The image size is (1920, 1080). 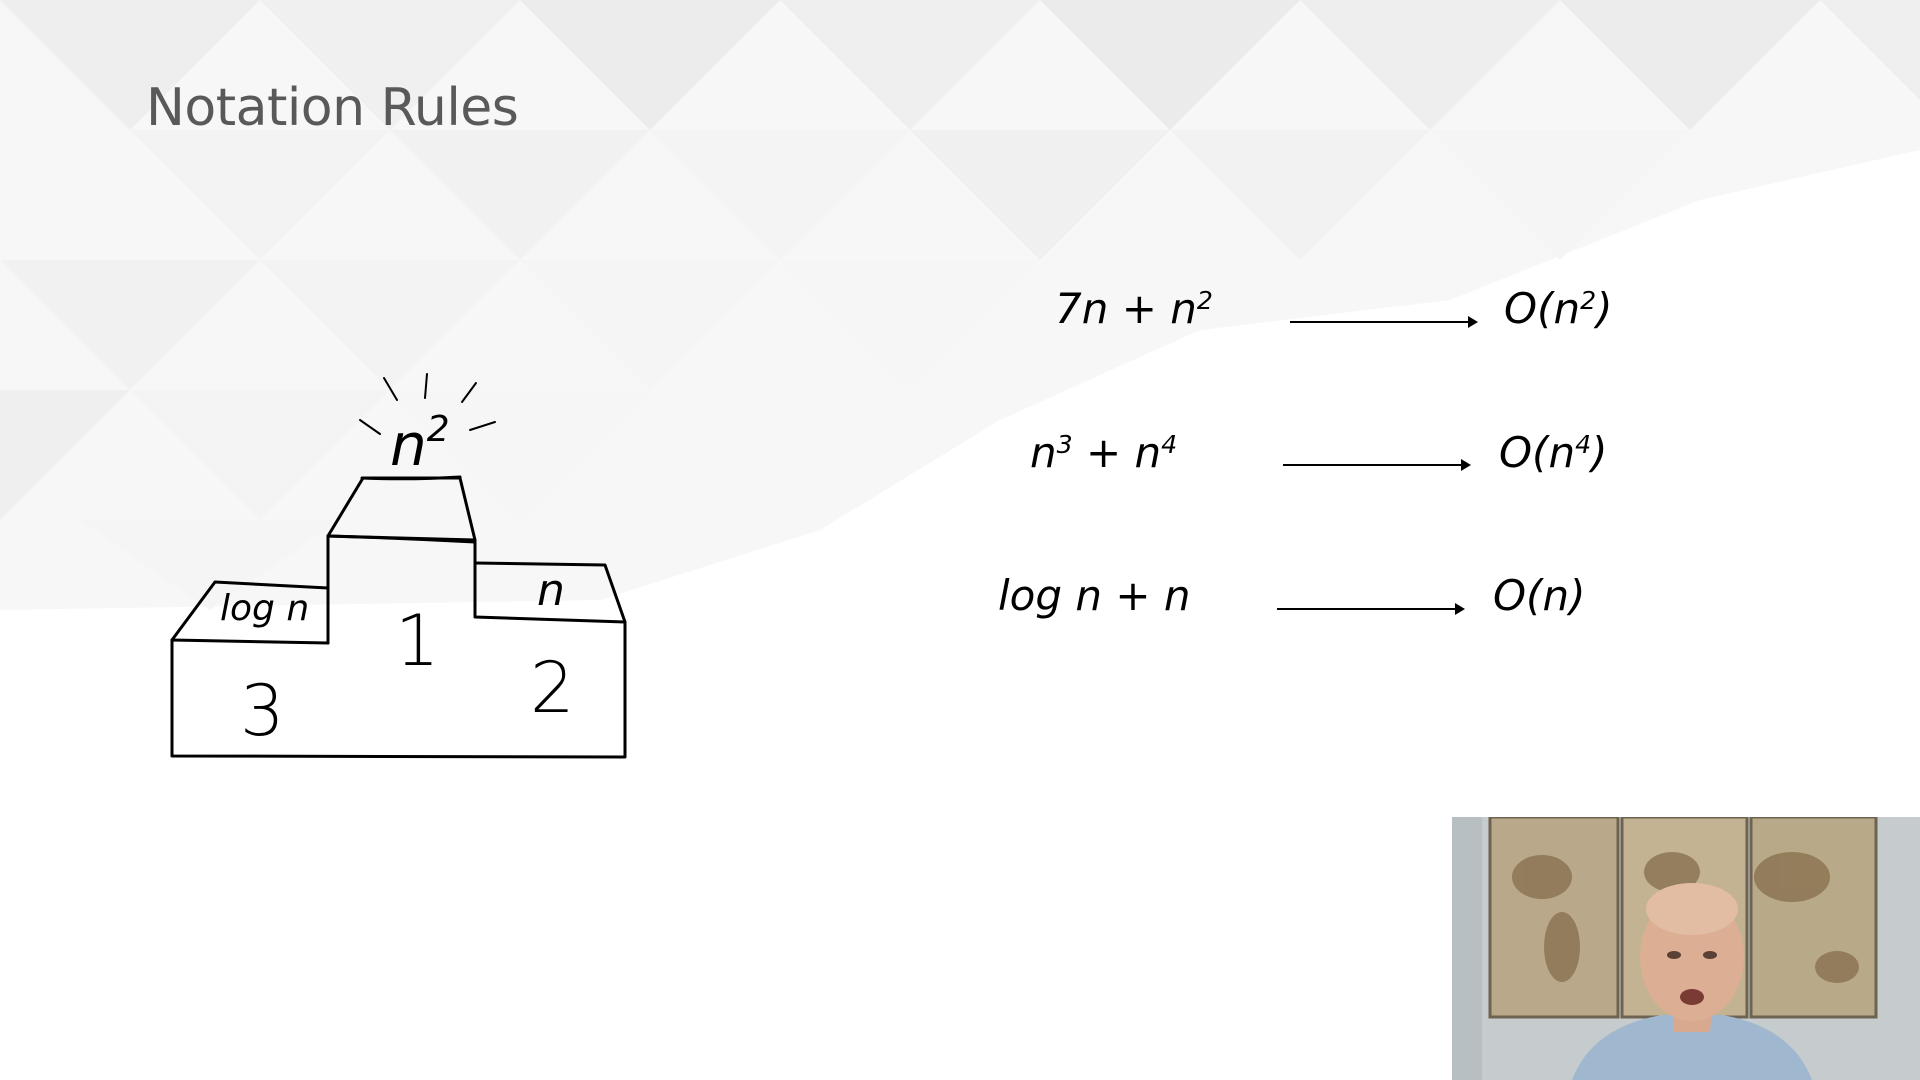 What do you see at coordinates (1539, 595) in the screenshot?
I see `rule-result: O(n)` at bounding box center [1539, 595].